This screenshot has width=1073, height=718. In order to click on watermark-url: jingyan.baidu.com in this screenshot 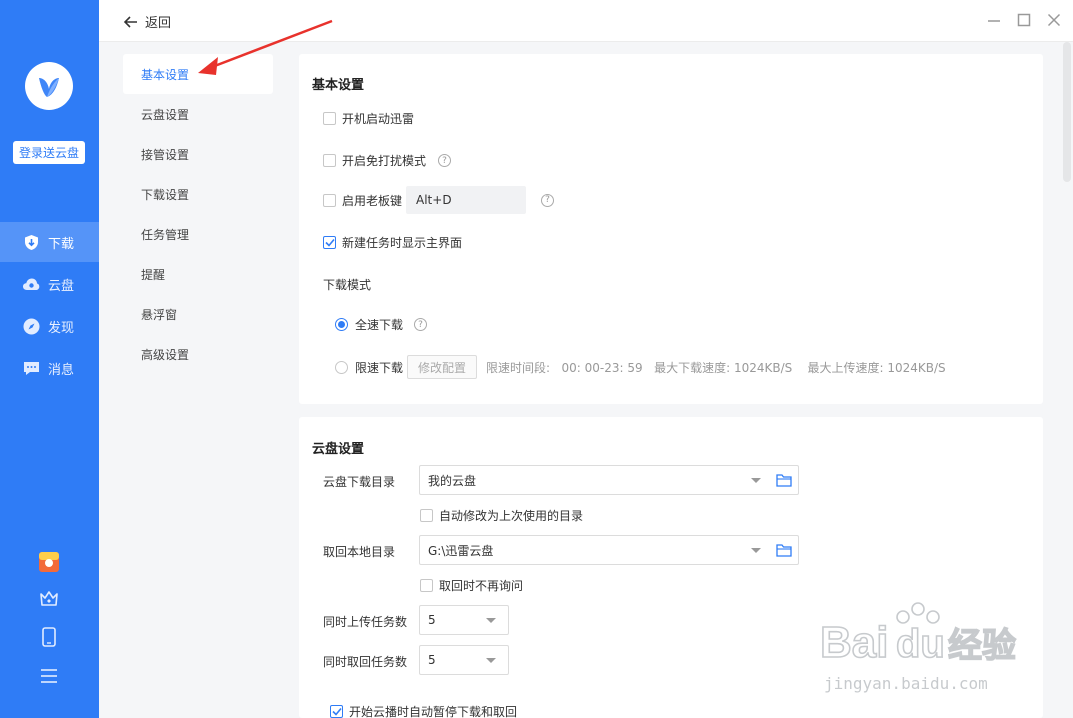, I will do `click(906, 683)`.